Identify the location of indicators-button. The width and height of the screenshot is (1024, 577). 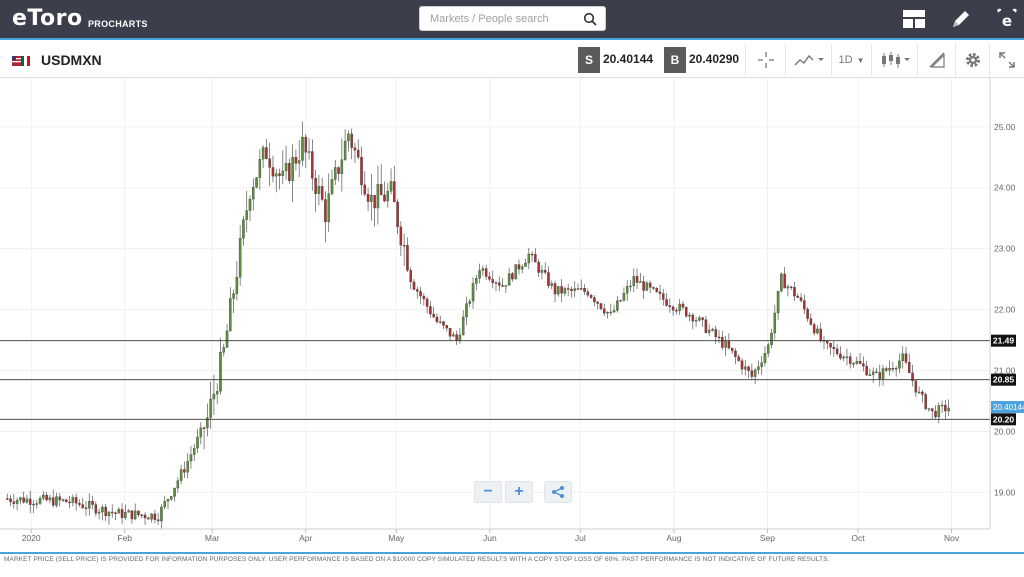
(808, 60).